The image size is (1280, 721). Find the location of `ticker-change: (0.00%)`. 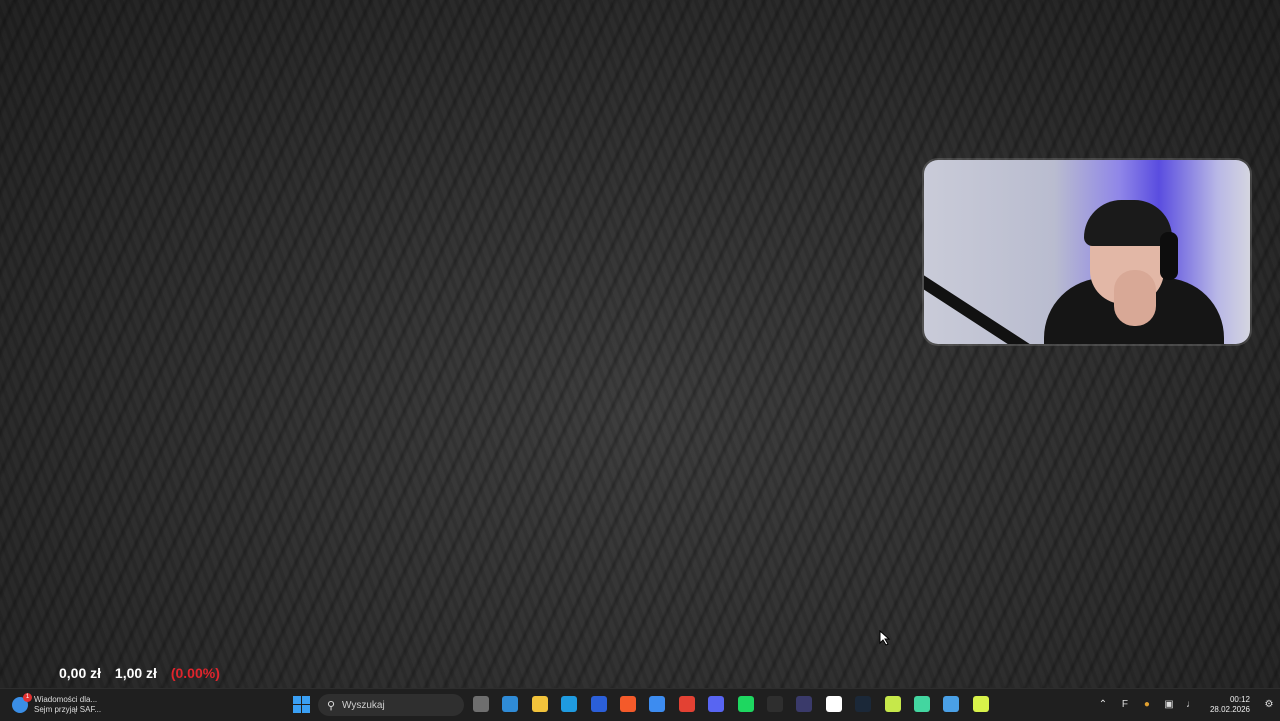

ticker-change: (0.00%) is located at coordinates (195, 673).